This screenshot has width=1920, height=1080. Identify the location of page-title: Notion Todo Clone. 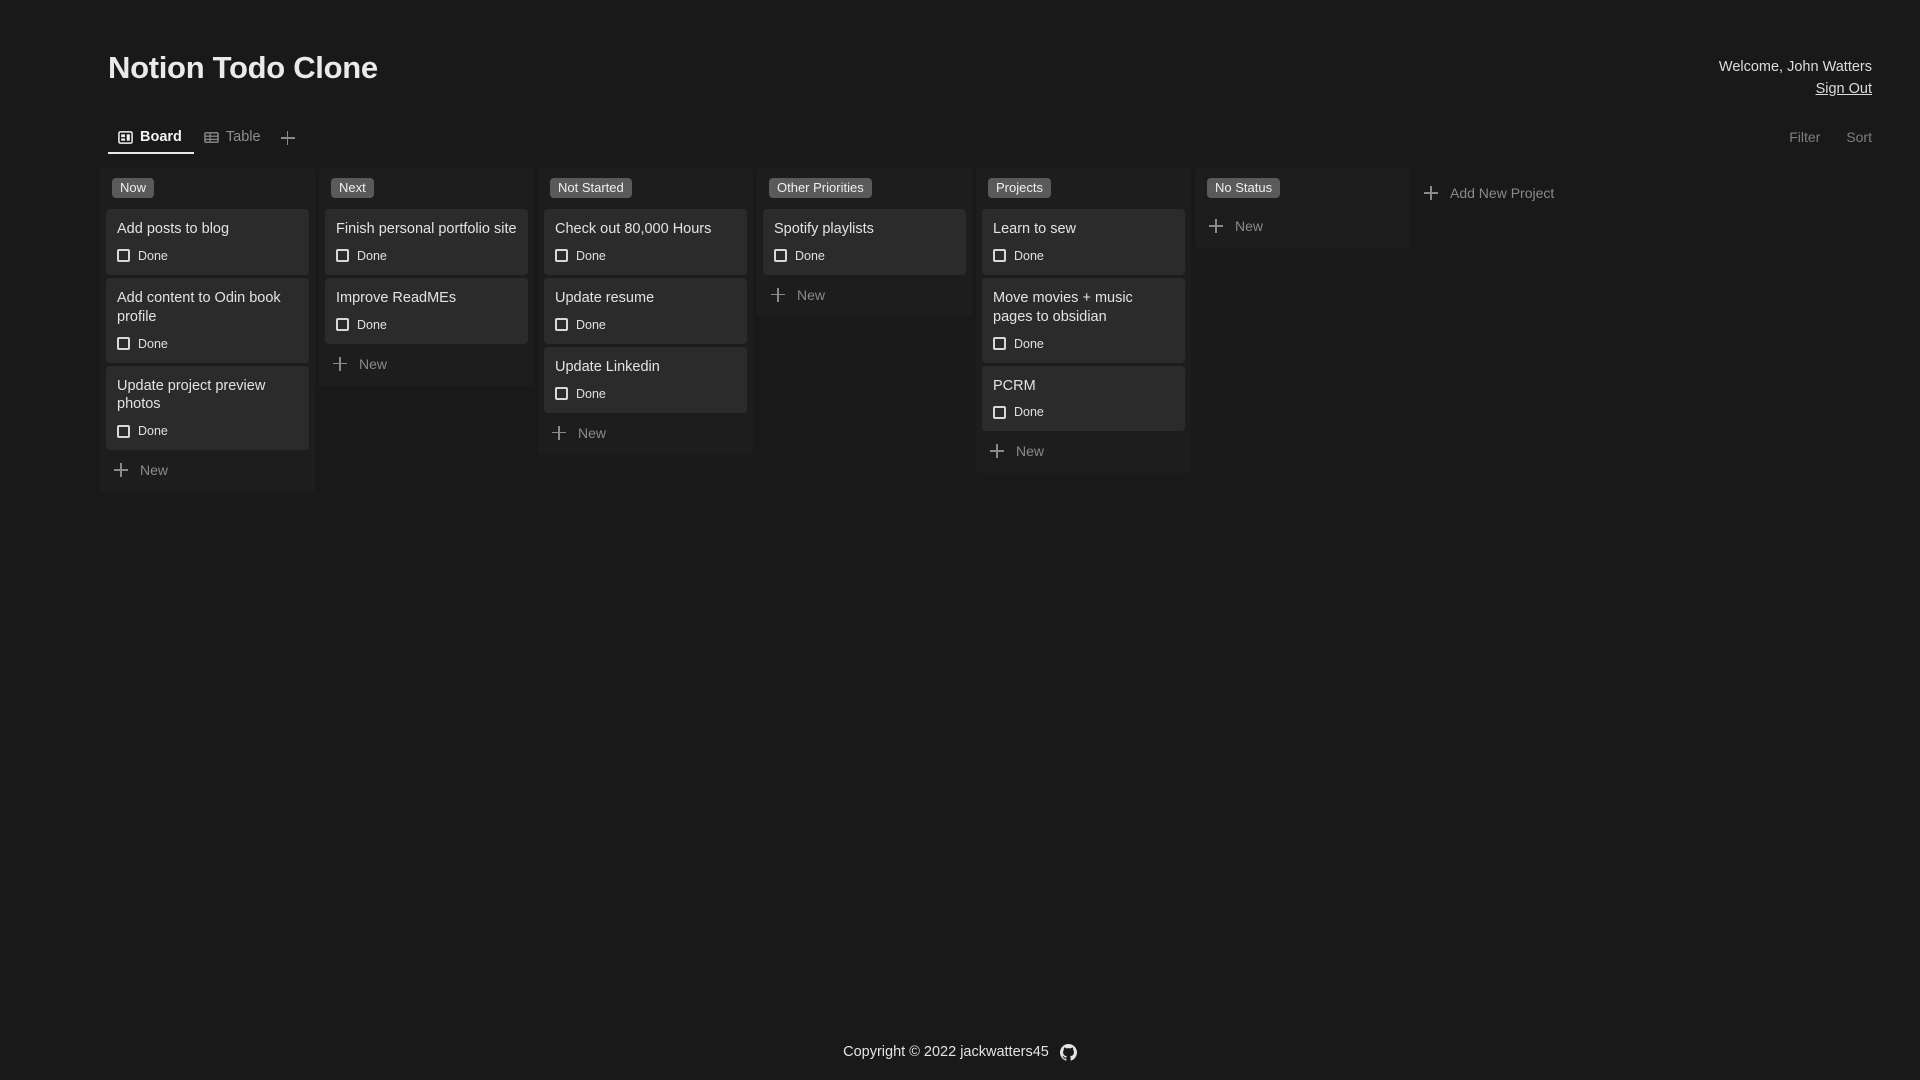
(243, 67).